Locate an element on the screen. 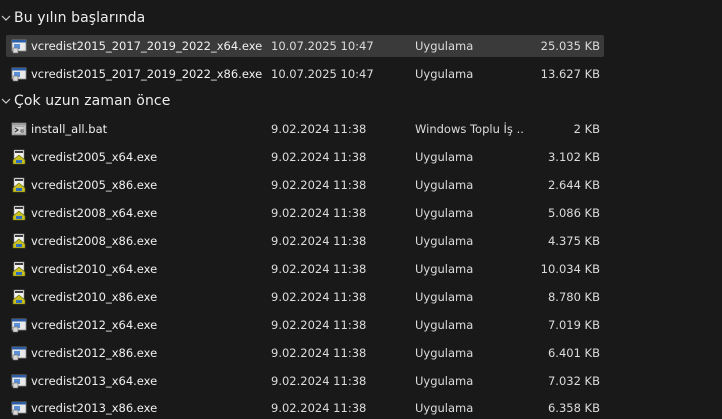  file-size: 13.627 KB is located at coordinates (570, 74).